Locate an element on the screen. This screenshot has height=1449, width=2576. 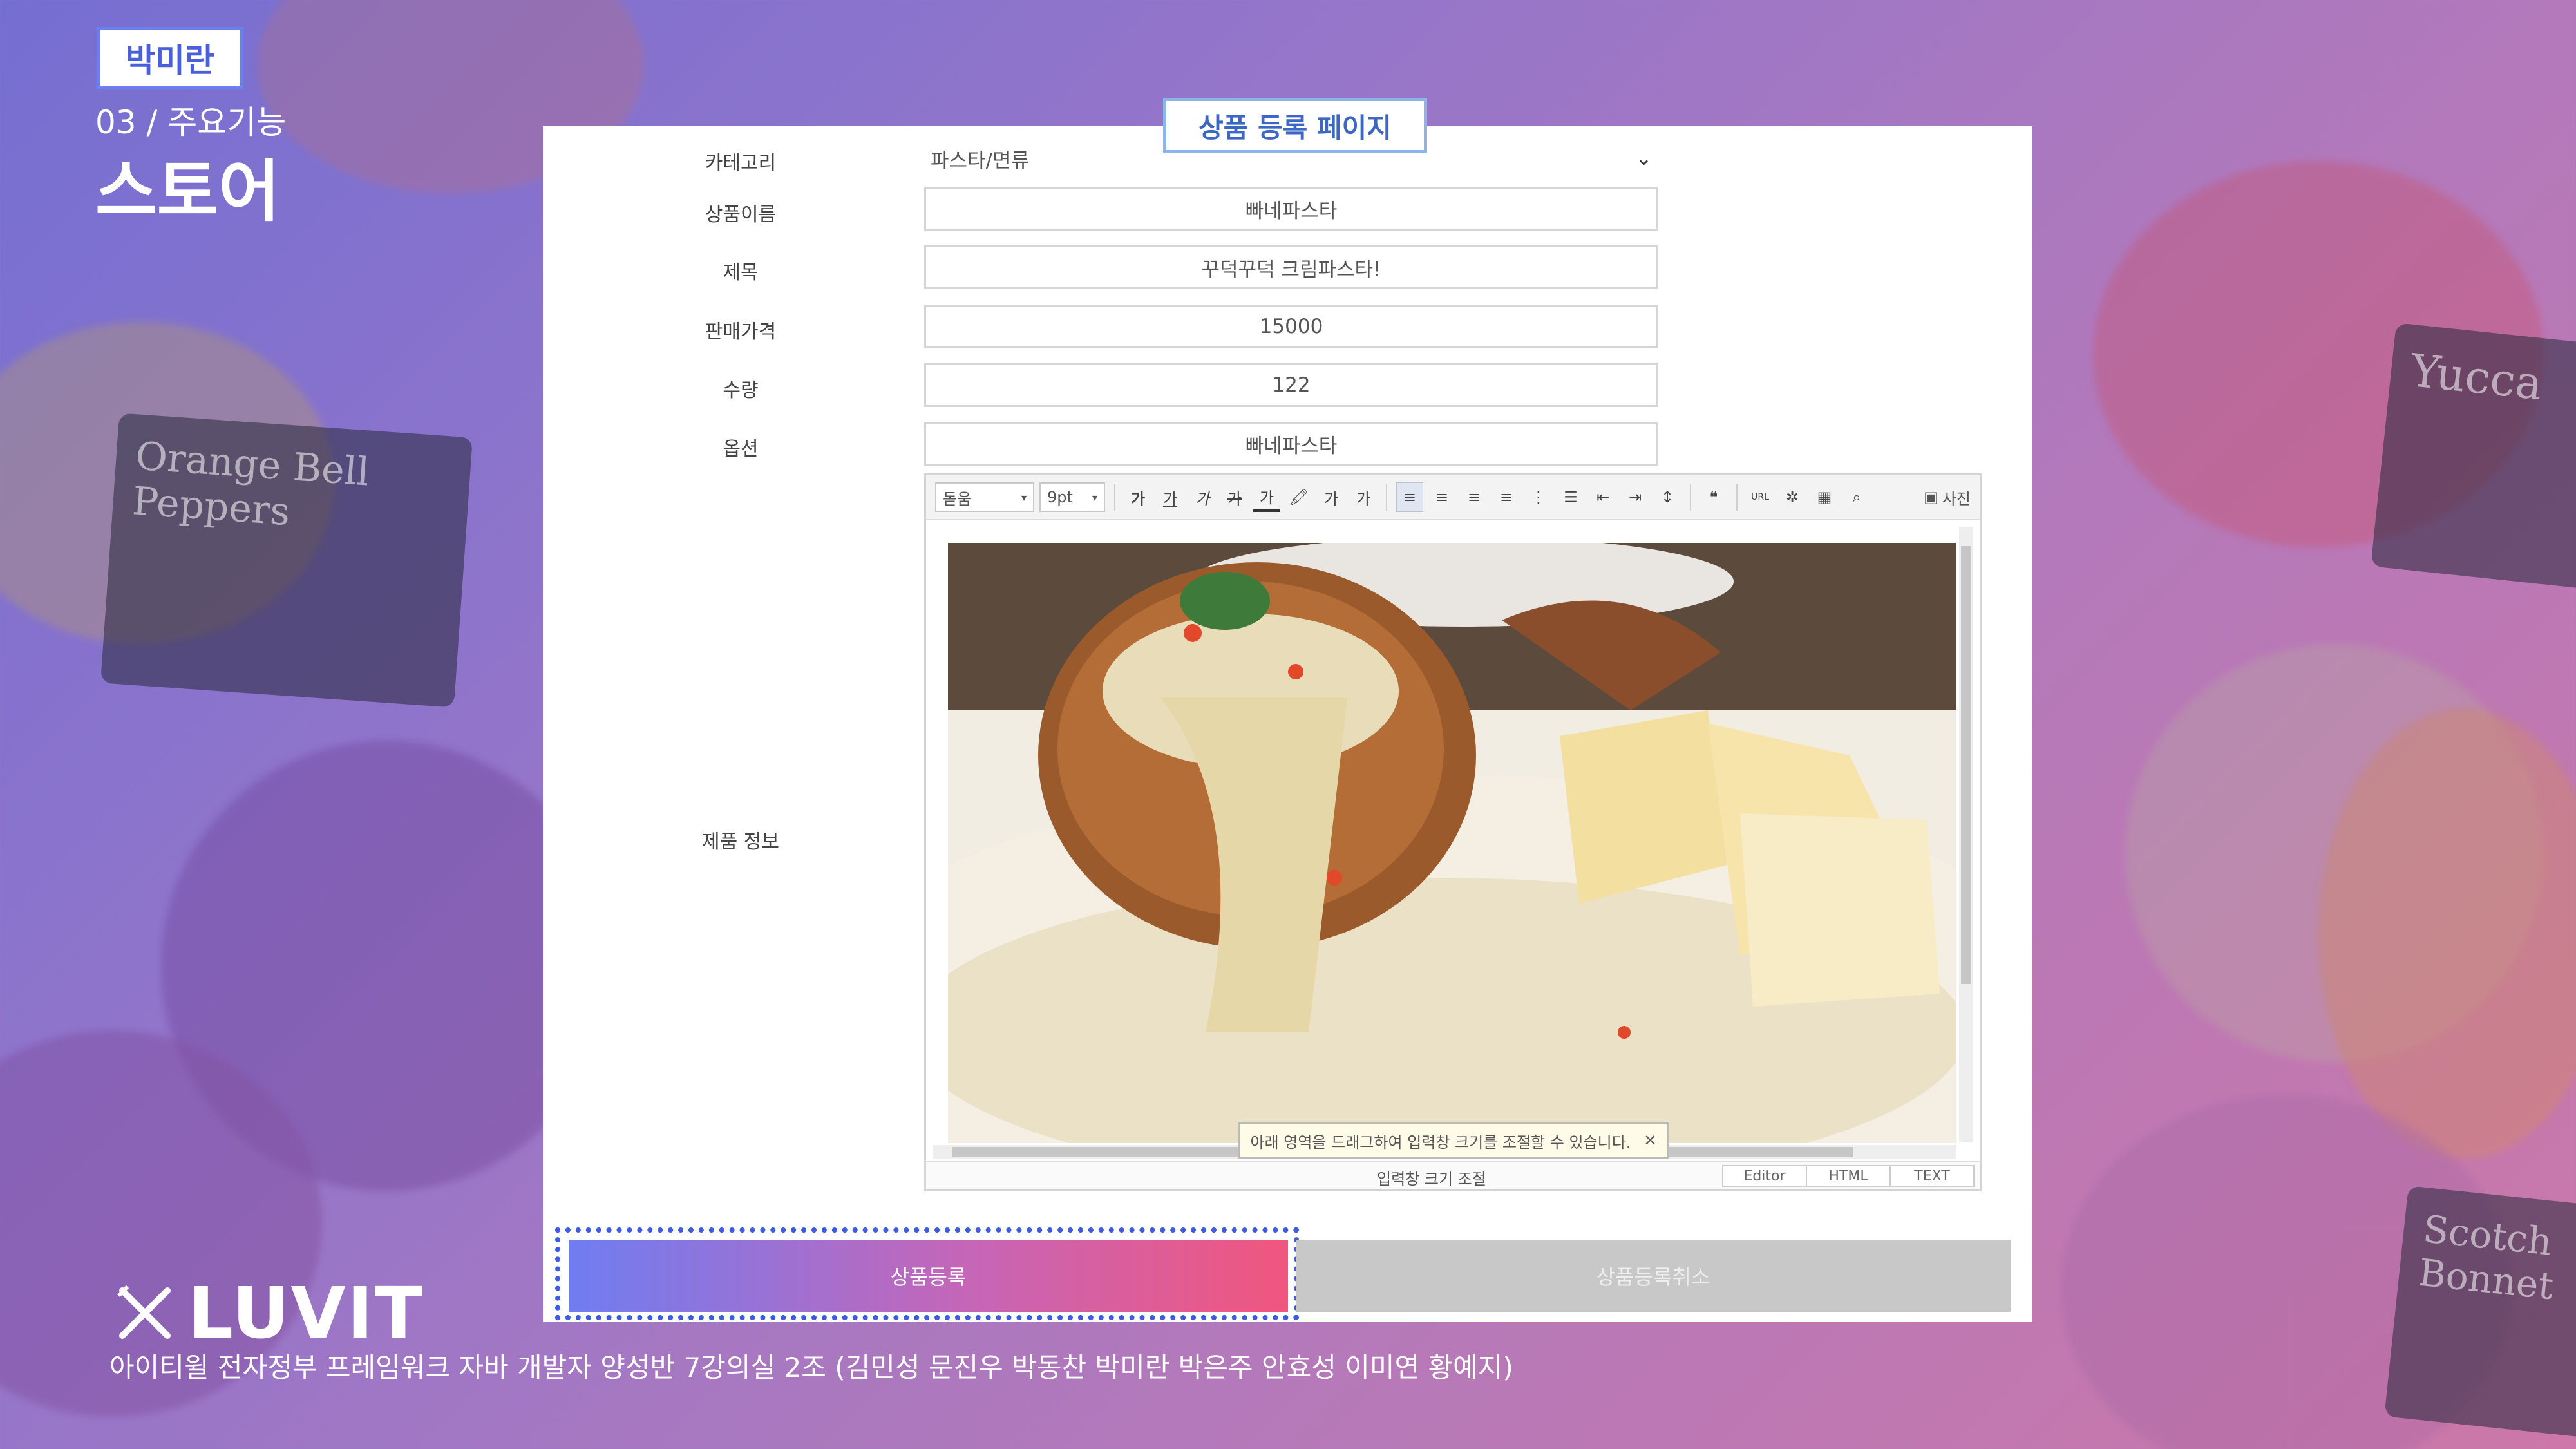
subscript-button: 가 is located at coordinates (1364, 497).